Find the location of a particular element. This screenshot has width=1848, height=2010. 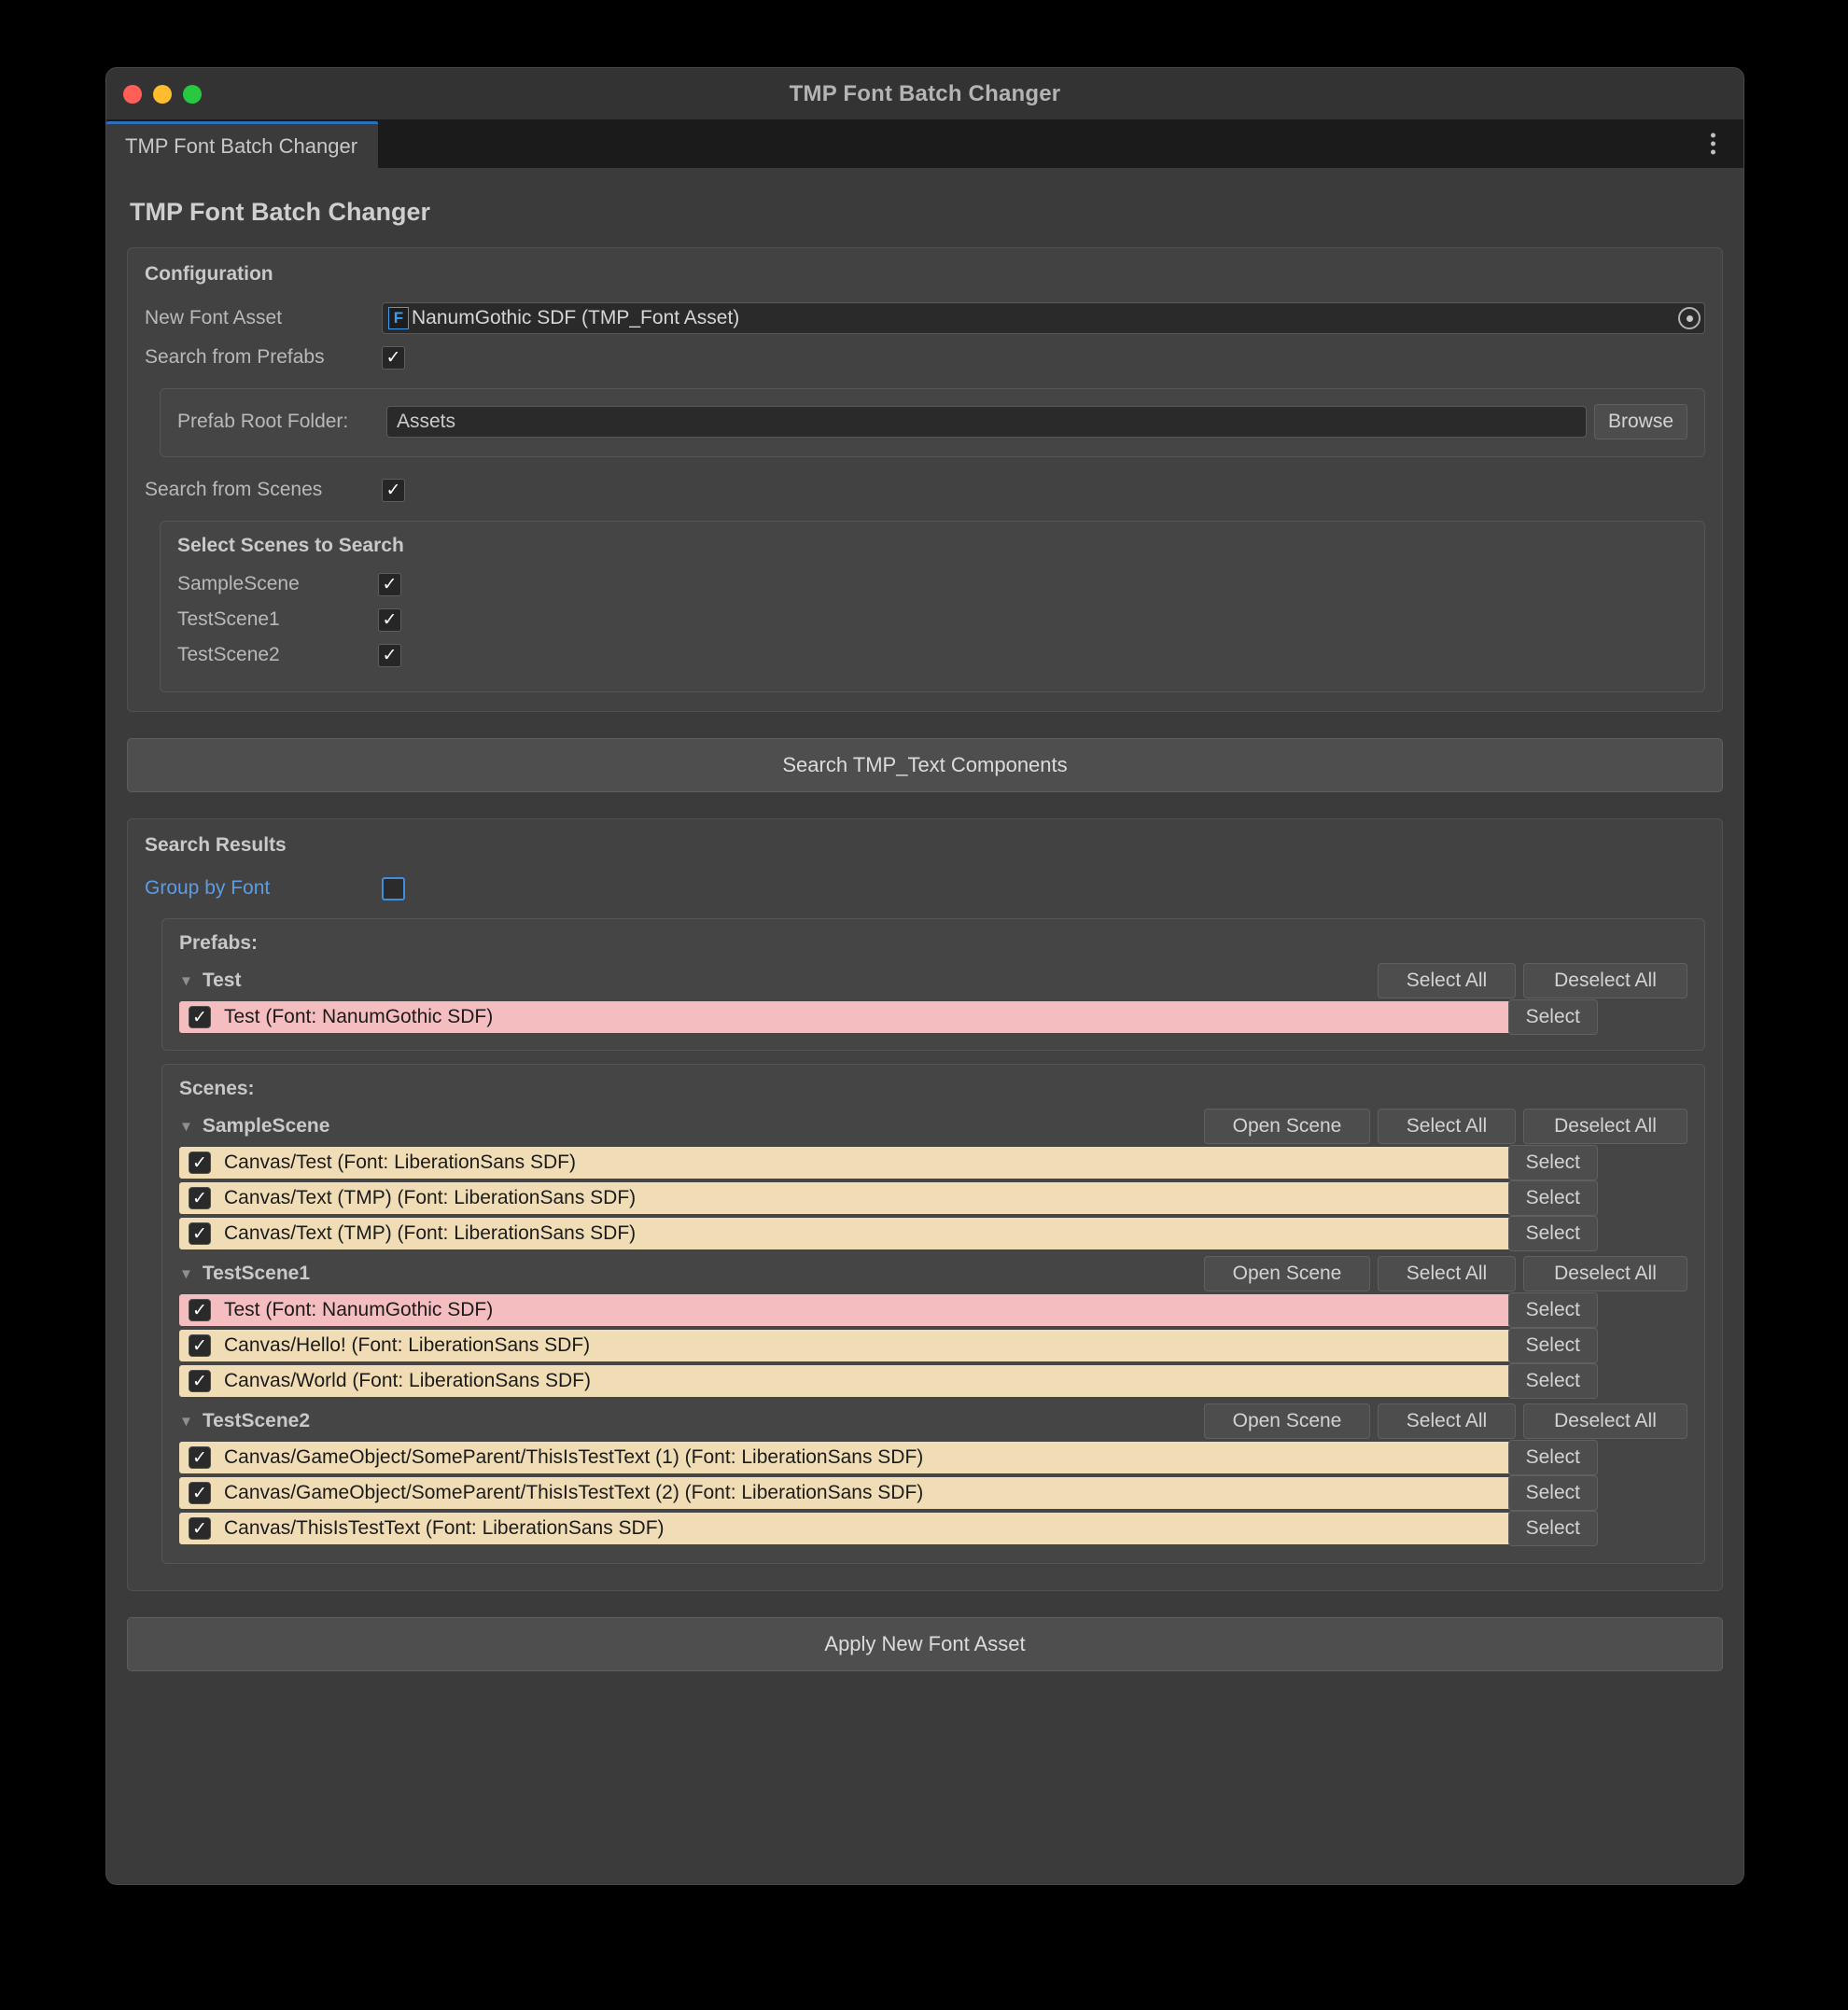

search-from-prefabs-label: Search from Prefabs is located at coordinates (235, 357).